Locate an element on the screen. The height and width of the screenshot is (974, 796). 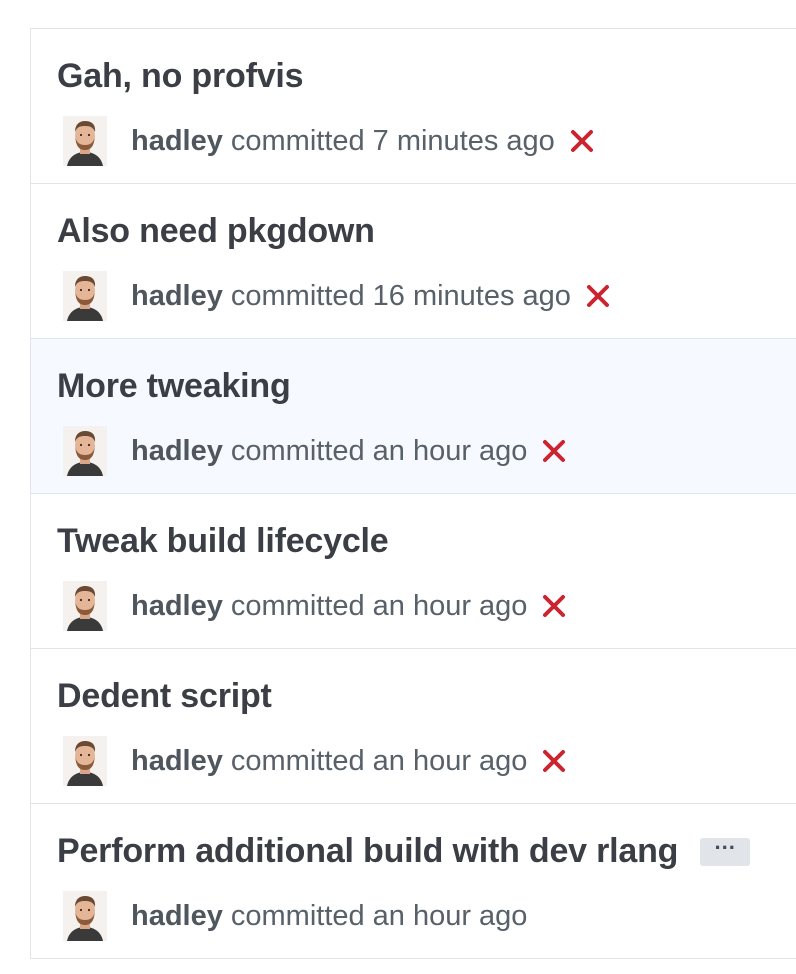
commit-title-link: Also need pkgdown is located at coordinates (216, 231).